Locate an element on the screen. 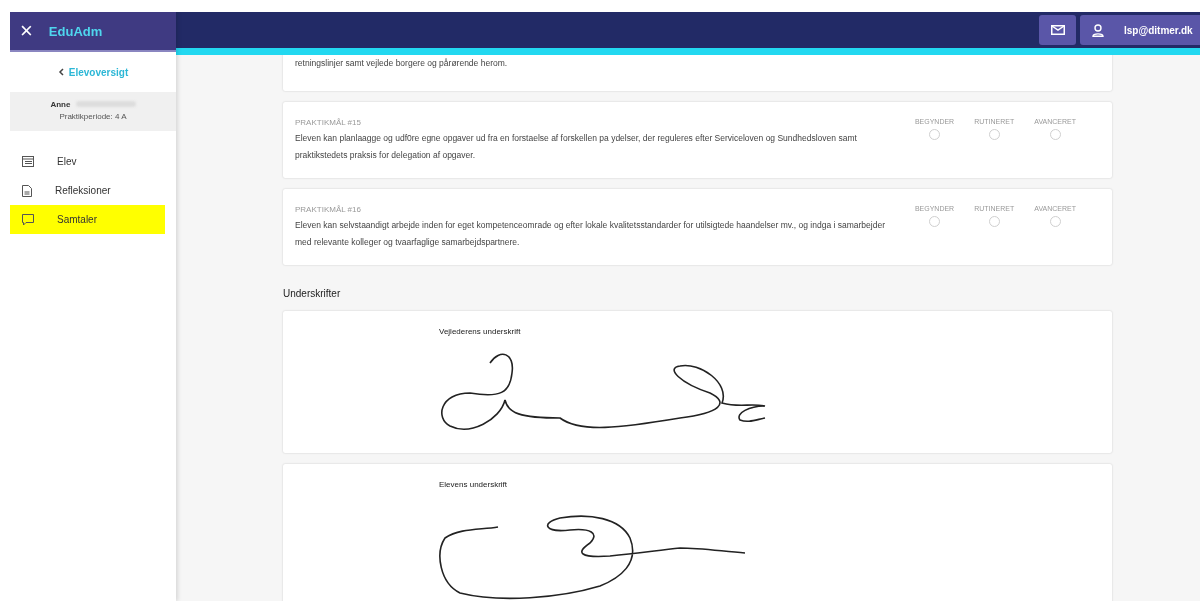 The width and height of the screenshot is (1200, 601). mail-icon is located at coordinates (1057, 30).